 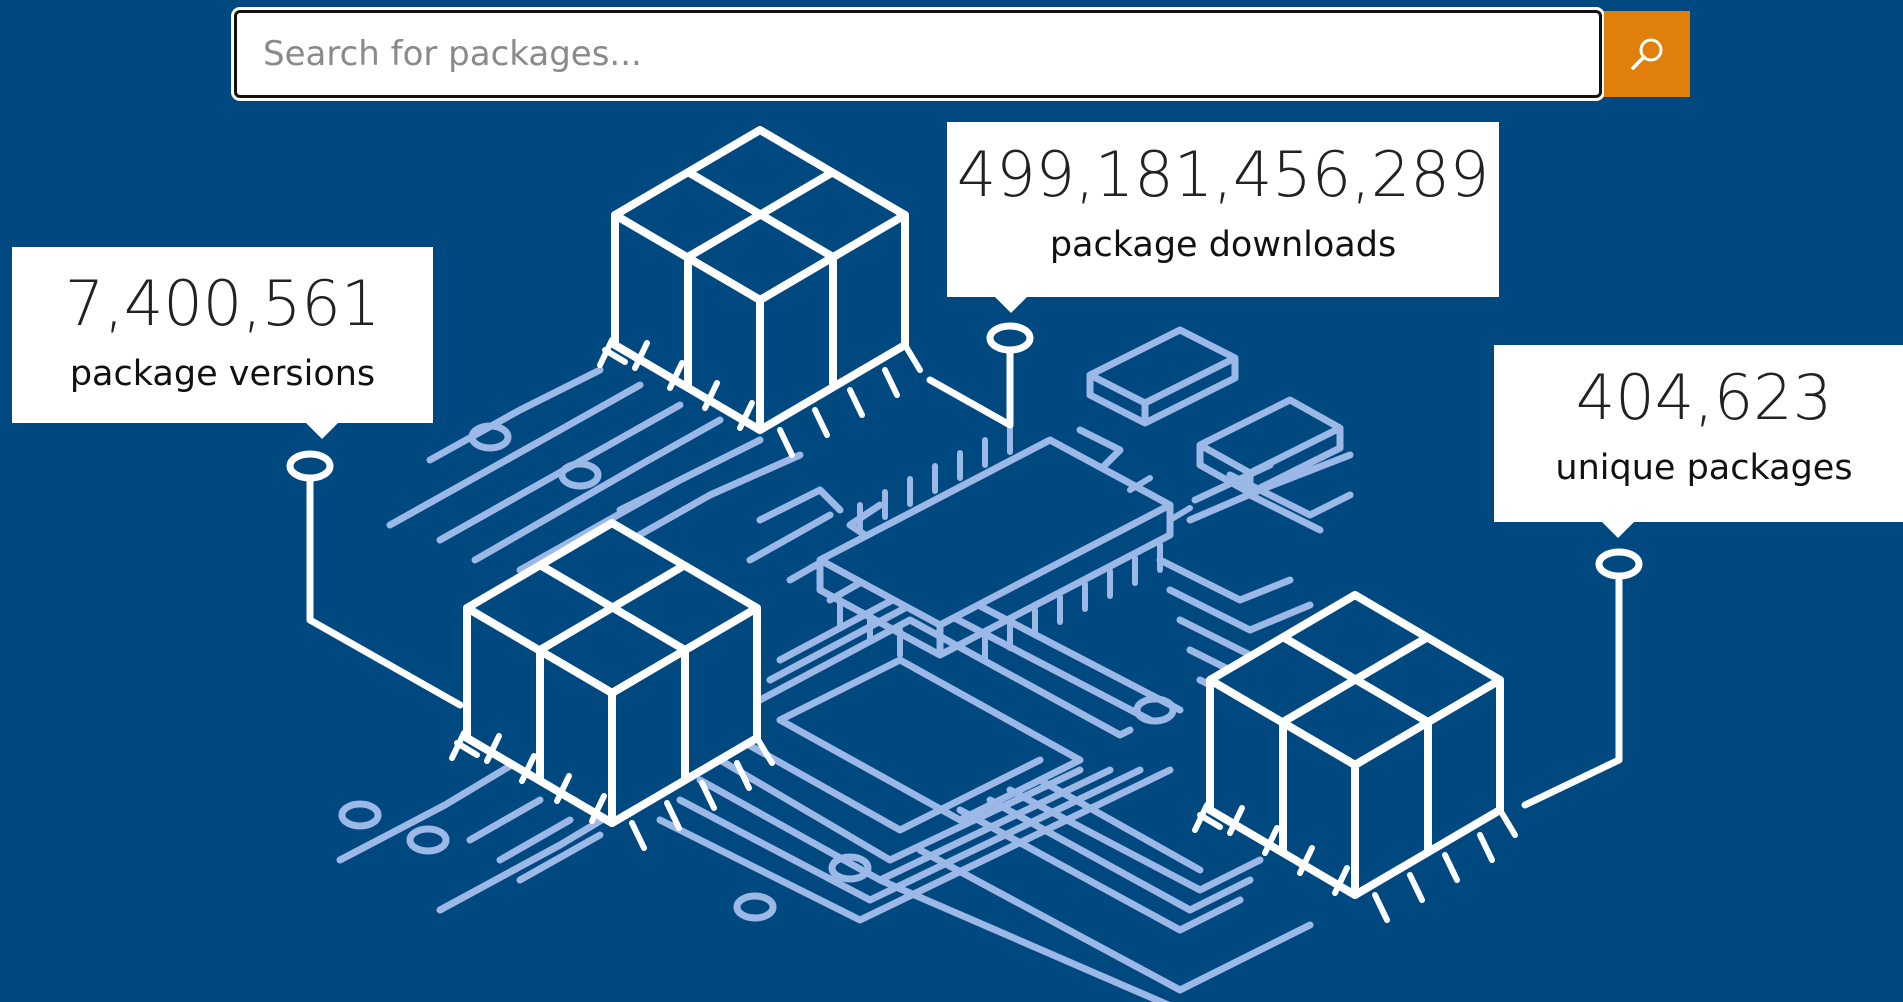 I want to click on package-box-left, so click(x=612, y=673).